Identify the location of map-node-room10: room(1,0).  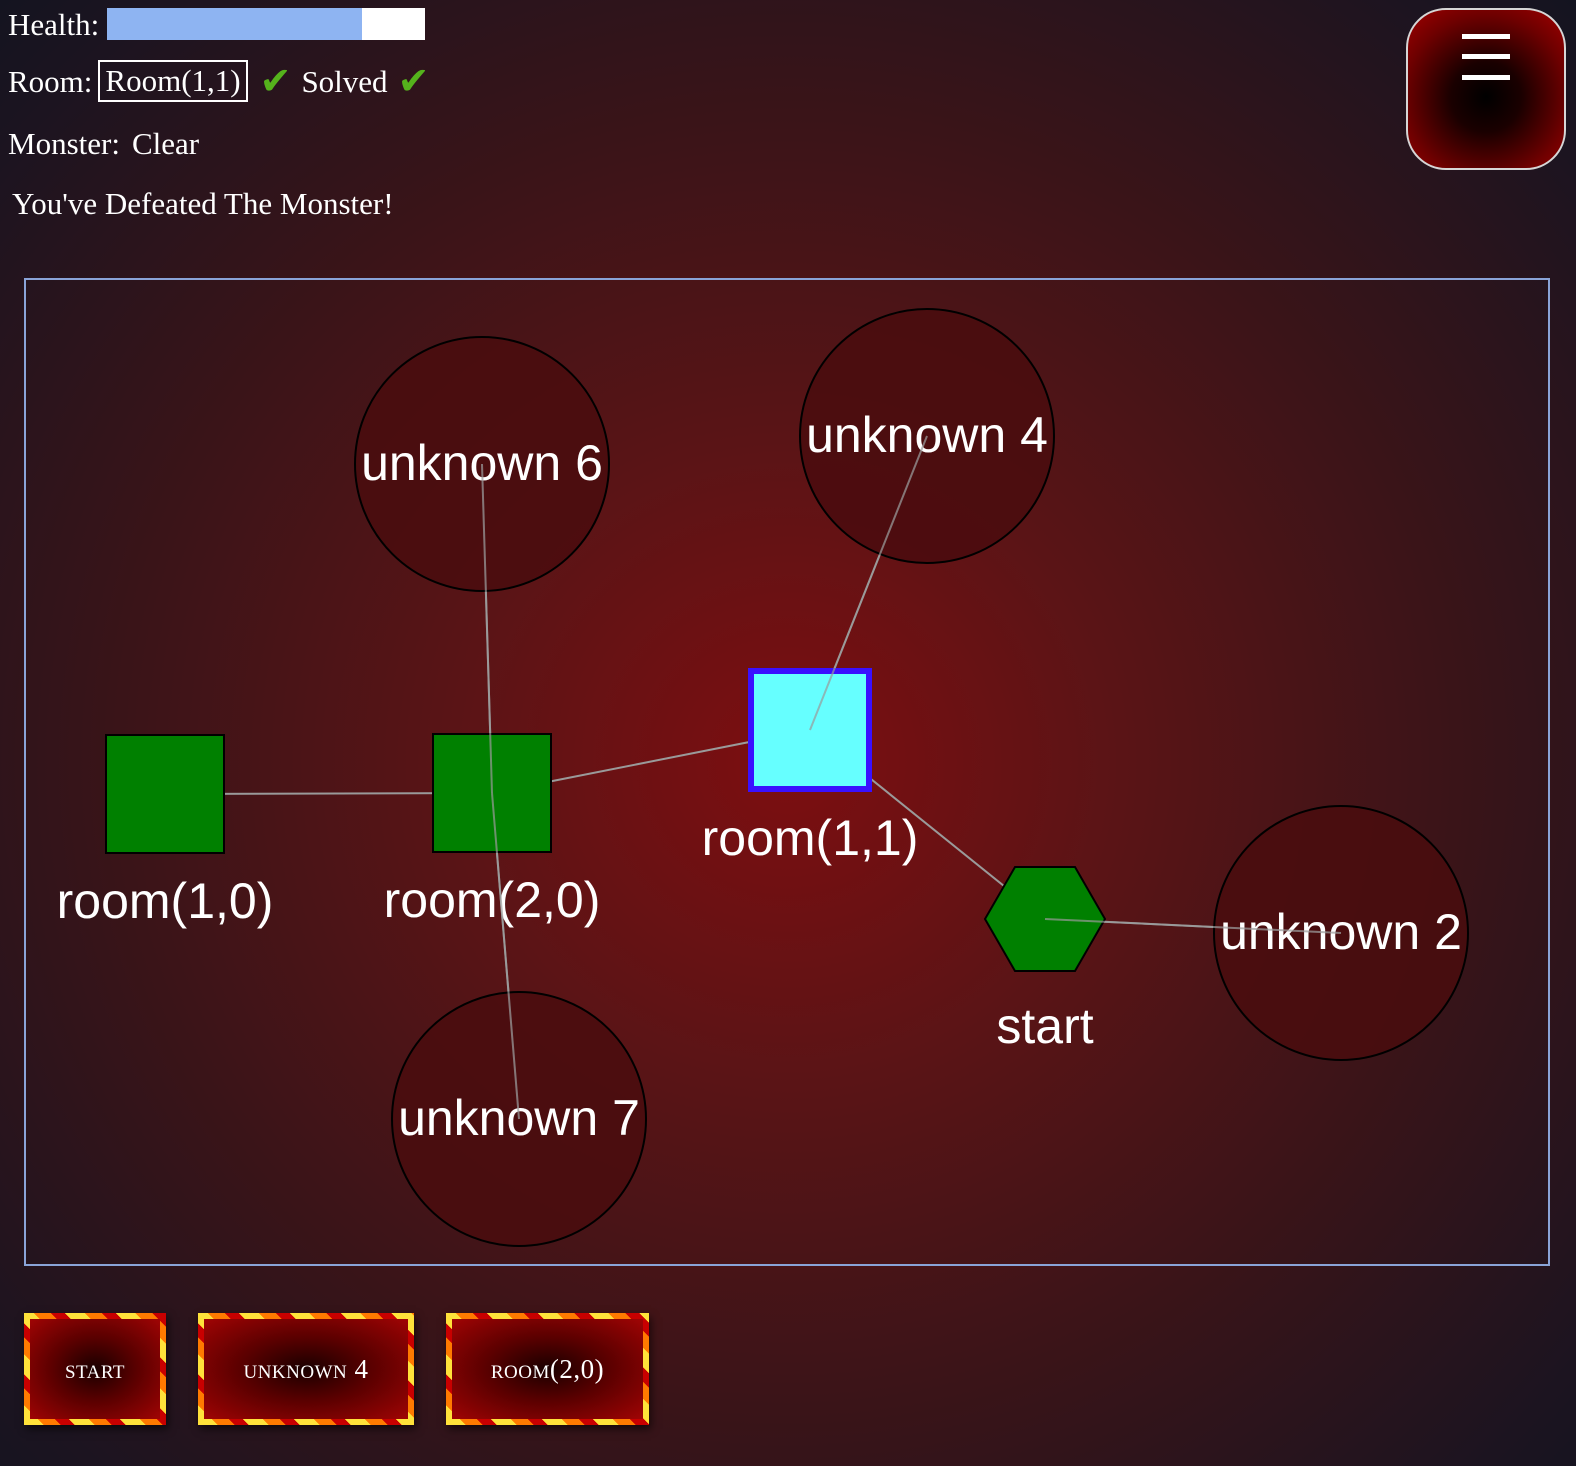
(165, 831).